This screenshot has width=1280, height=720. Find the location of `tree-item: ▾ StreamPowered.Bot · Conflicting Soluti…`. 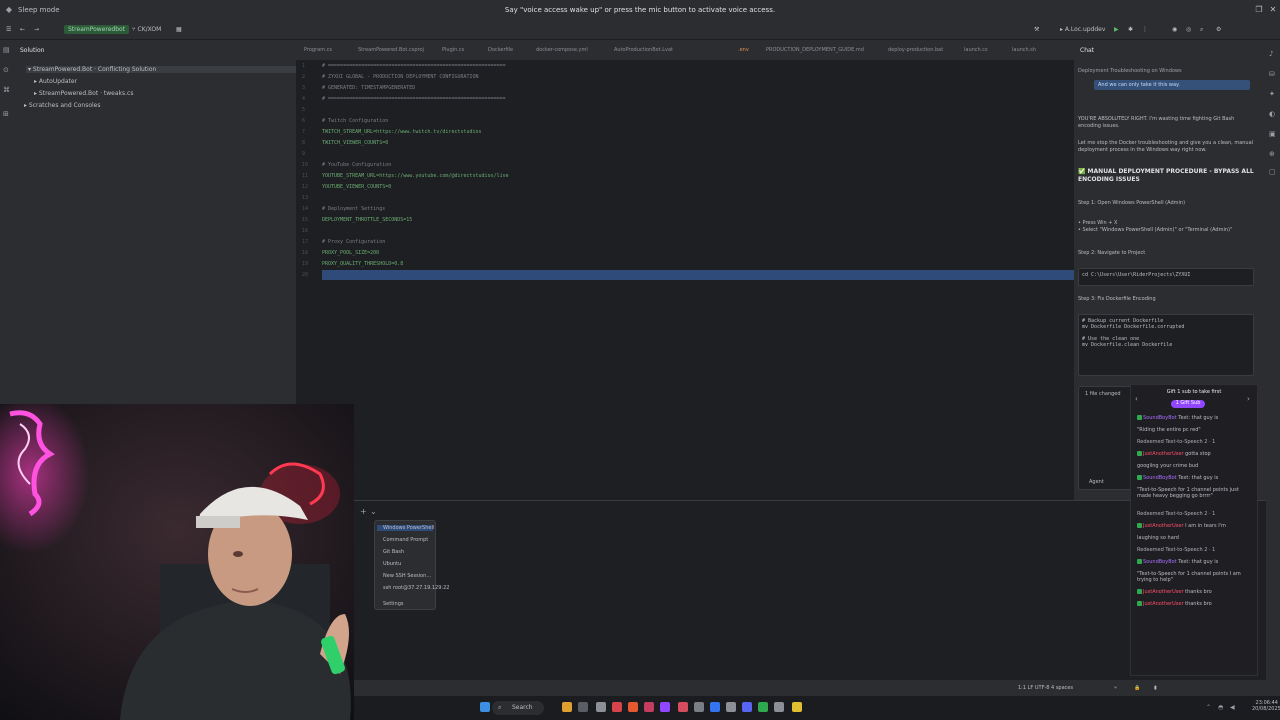

tree-item: ▾ StreamPowered.Bot · Conflicting Soluti… is located at coordinates (165, 69).